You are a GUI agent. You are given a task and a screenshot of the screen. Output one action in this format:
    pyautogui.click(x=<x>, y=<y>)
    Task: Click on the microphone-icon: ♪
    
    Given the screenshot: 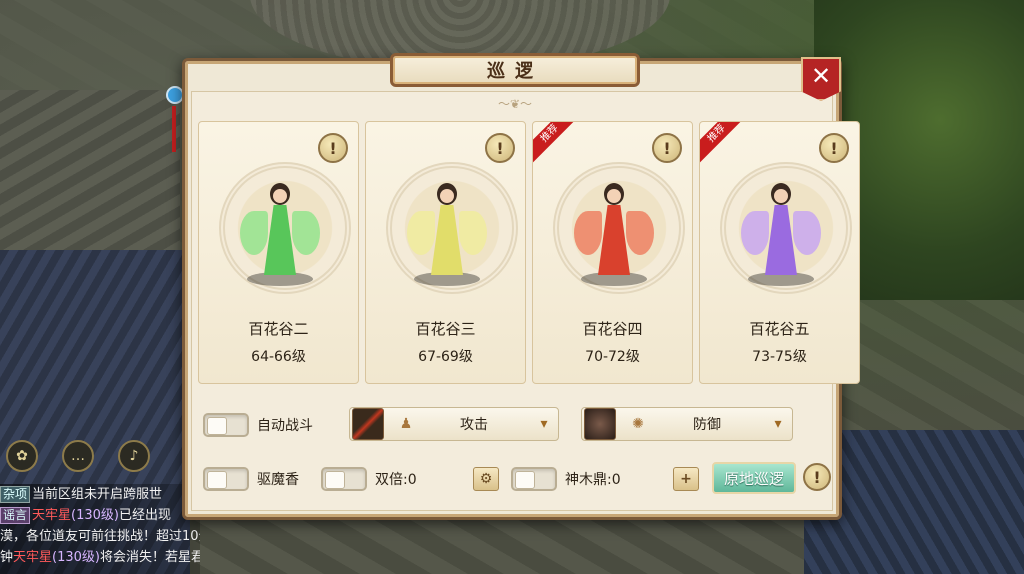 What is the action you would take?
    pyautogui.click(x=134, y=456)
    